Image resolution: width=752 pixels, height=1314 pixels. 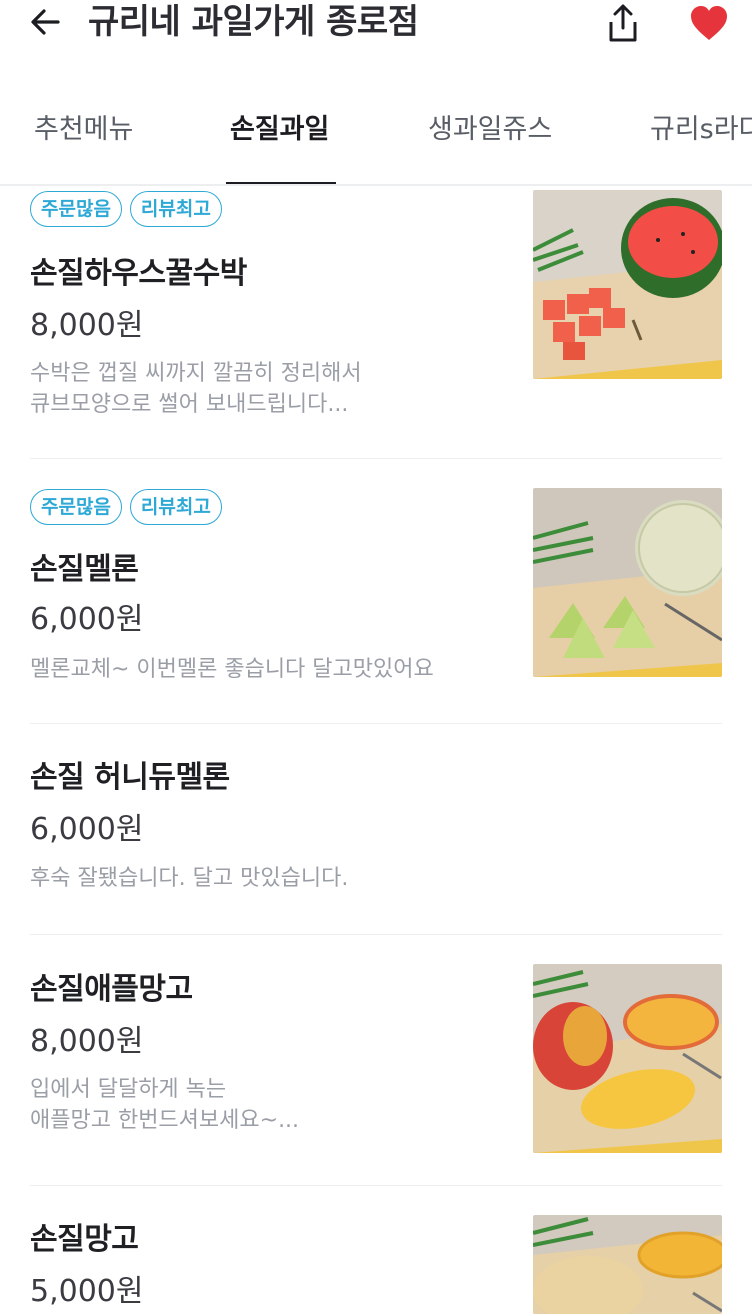 I want to click on back-button, so click(x=46, y=22).